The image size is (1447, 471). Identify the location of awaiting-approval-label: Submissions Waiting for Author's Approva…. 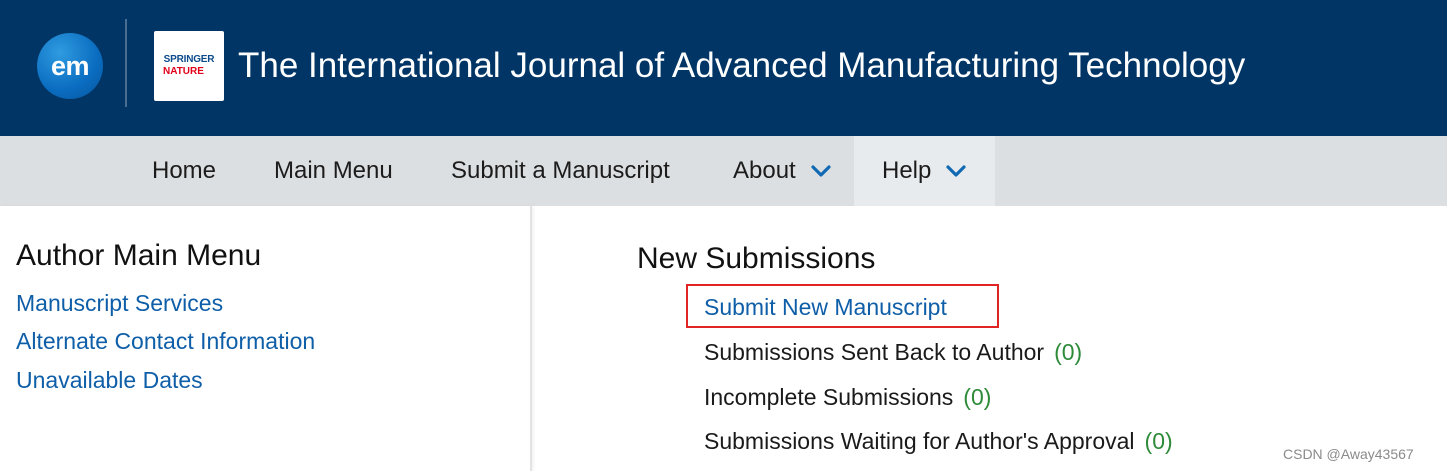
(919, 441).